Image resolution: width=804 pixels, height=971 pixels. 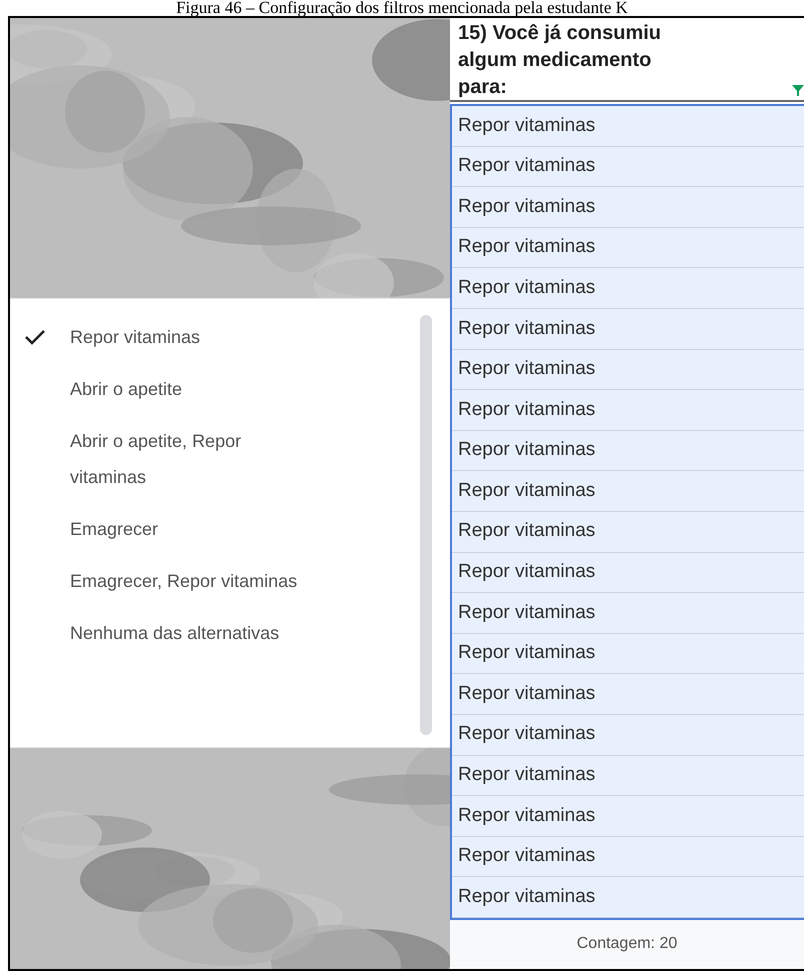 What do you see at coordinates (215, 337) in the screenshot?
I see `filter-option: Repor vitaminas` at bounding box center [215, 337].